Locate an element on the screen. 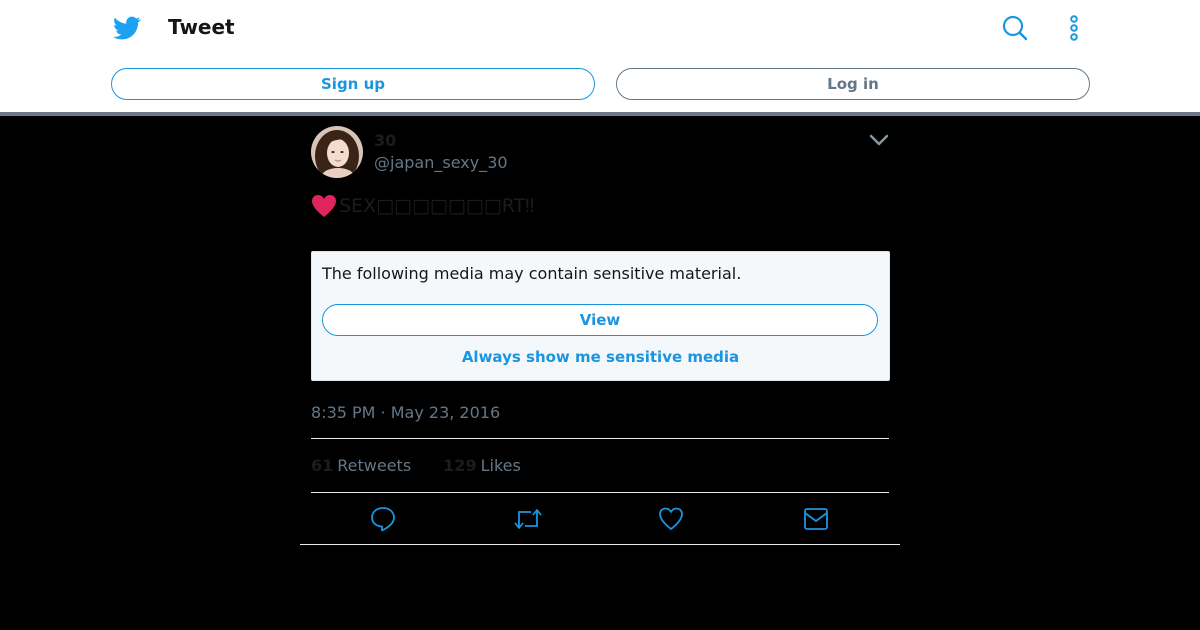 Image resolution: width=1200 pixels, height=630 pixels. twitter-bird-icon is located at coordinates (127, 28).